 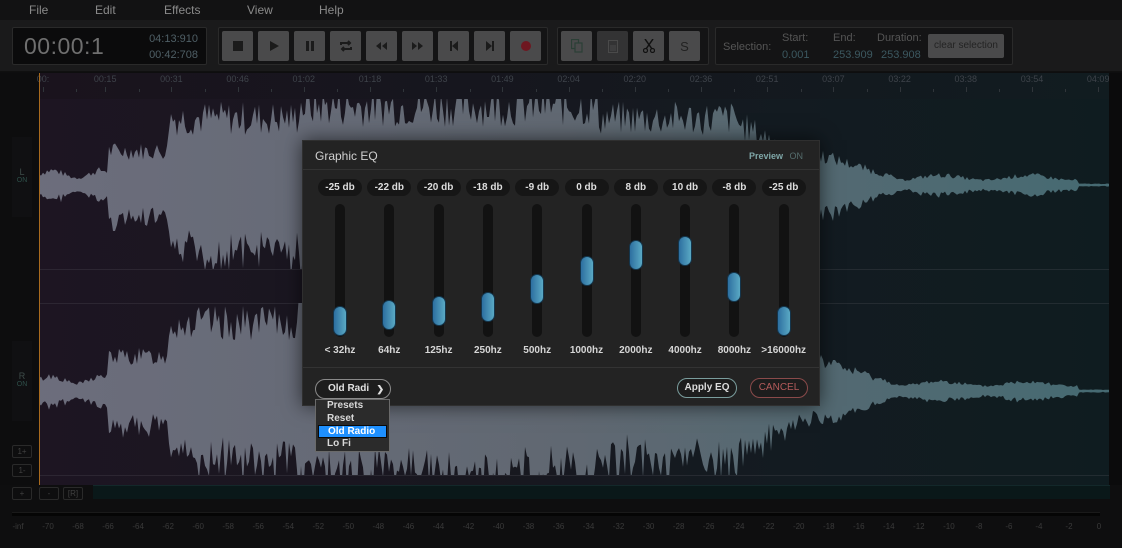 What do you see at coordinates (352, 406) in the screenshot?
I see `preset-option-presets: Presets` at bounding box center [352, 406].